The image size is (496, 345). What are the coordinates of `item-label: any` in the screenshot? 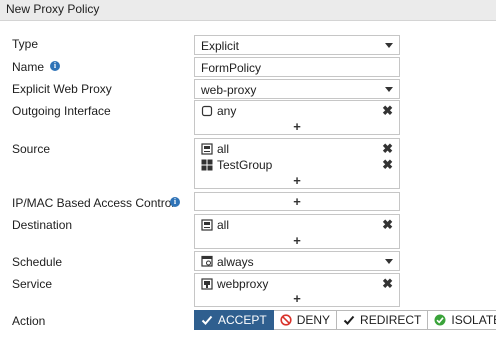 It's located at (227, 111).